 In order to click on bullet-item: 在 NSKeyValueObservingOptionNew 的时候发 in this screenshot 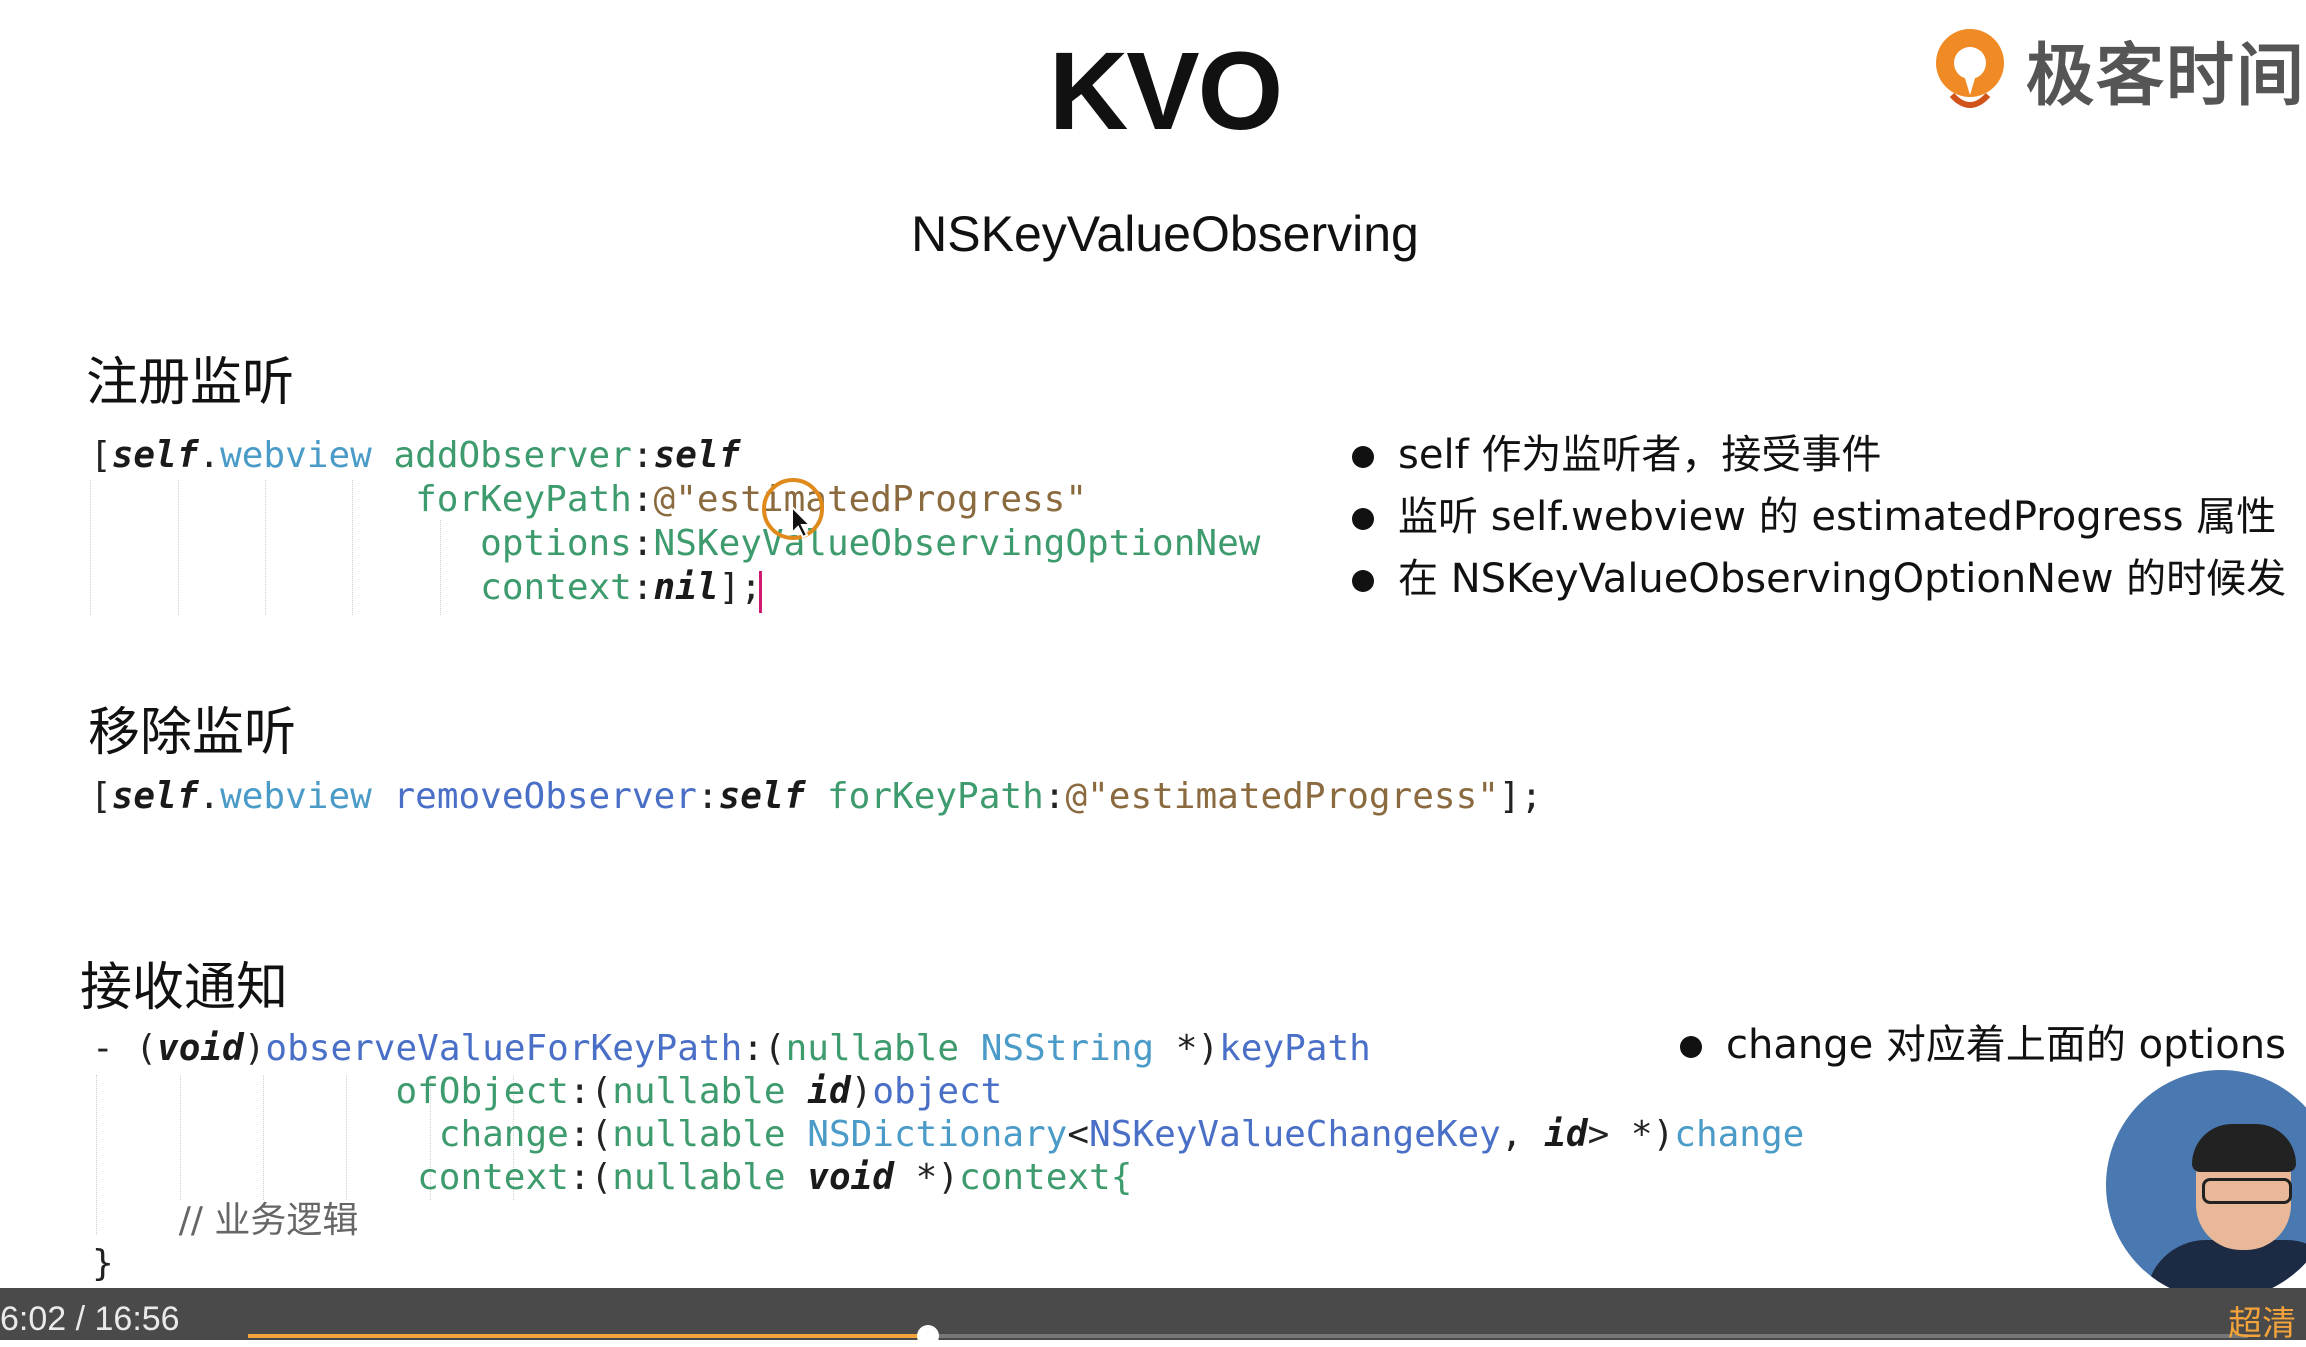, I will do `click(1819, 579)`.